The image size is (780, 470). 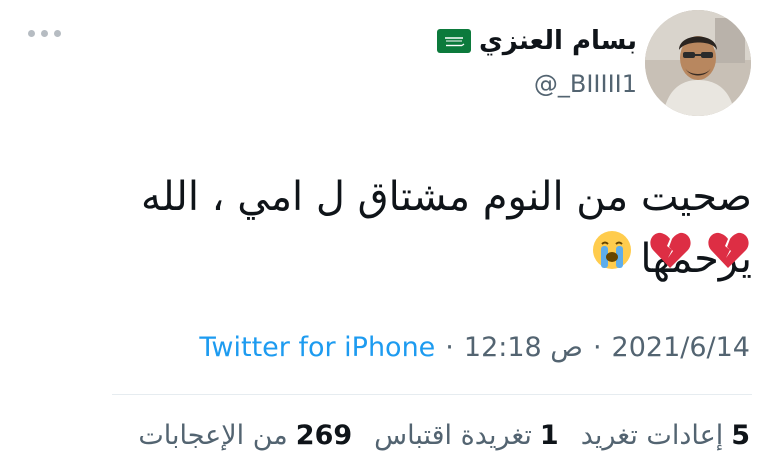 What do you see at coordinates (523, 347) in the screenshot?
I see `tweet-time: 12:18 ص` at bounding box center [523, 347].